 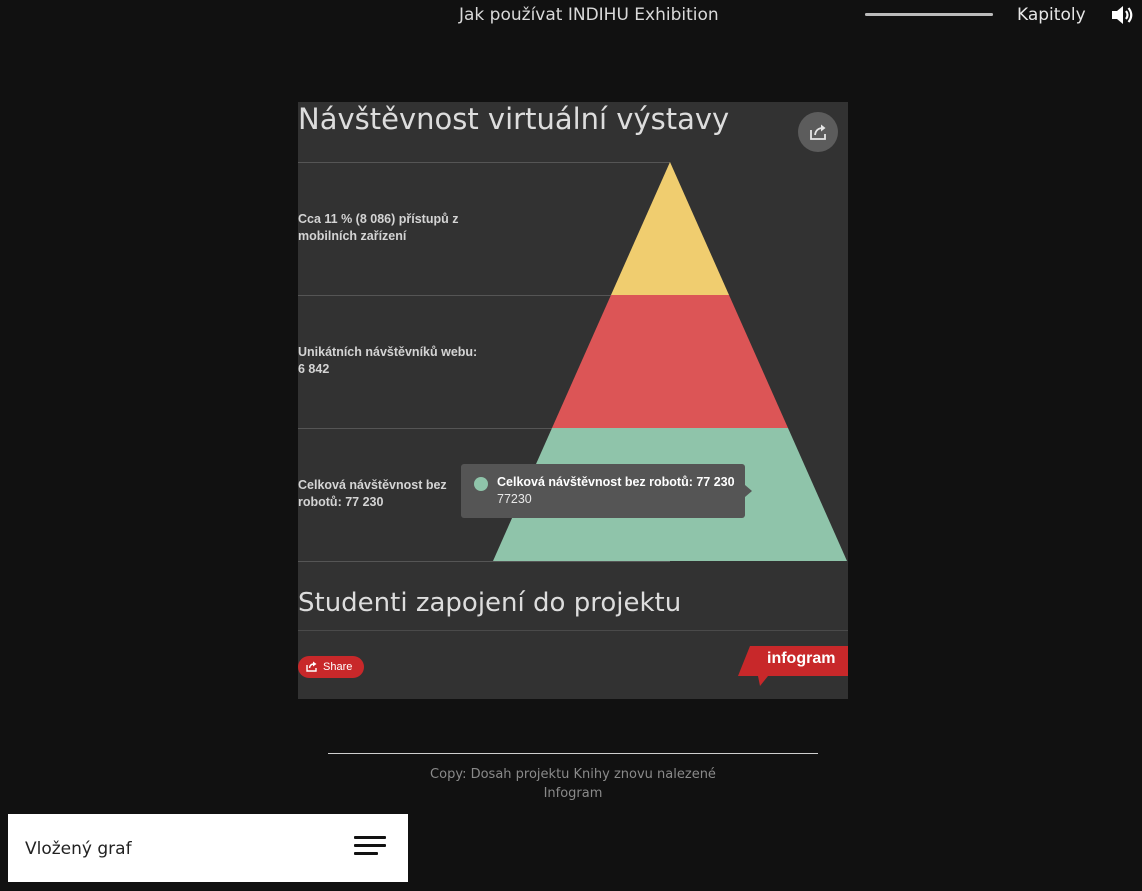 I want to click on progress-fill, so click(x=929, y=14).